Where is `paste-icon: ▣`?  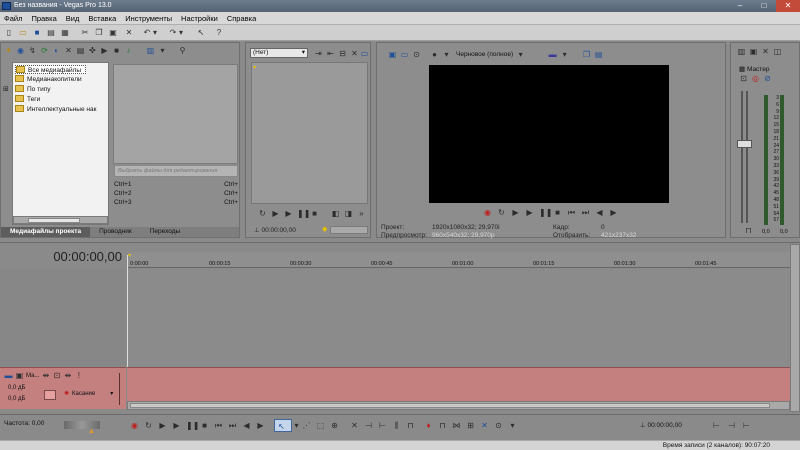
paste-icon: ▣ is located at coordinates (113, 33).